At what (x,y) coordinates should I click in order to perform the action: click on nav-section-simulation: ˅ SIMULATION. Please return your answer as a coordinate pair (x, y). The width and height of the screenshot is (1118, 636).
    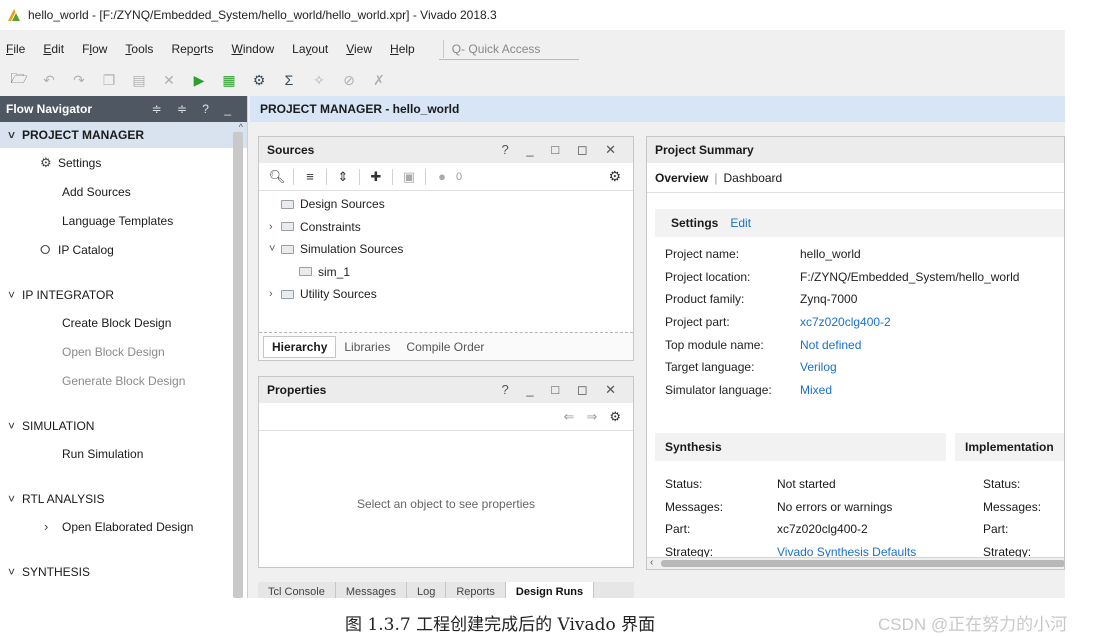
    Looking at the image, I should click on (123, 426).